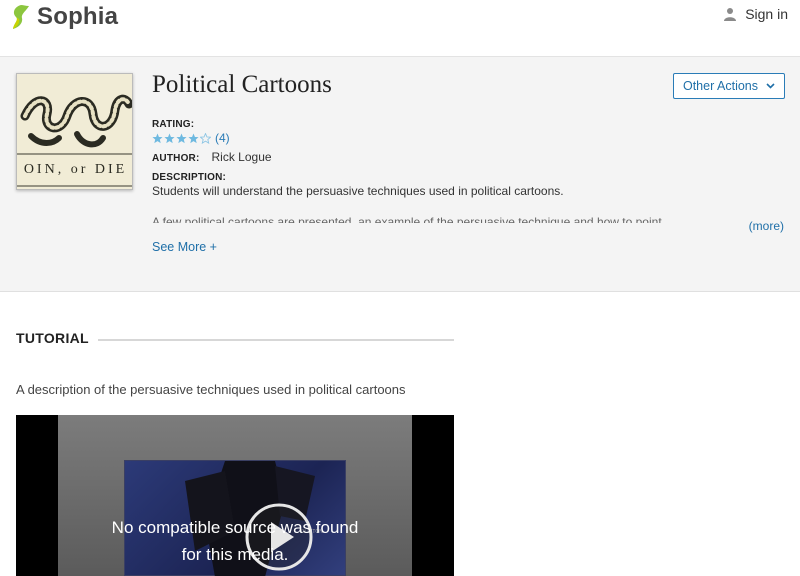  I want to click on chevron-down-icon, so click(770, 86).